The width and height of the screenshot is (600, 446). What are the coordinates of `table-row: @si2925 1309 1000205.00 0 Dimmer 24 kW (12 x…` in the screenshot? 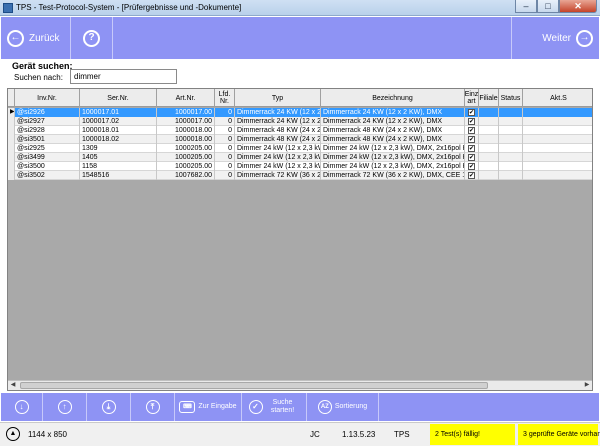 It's located at (300, 148).